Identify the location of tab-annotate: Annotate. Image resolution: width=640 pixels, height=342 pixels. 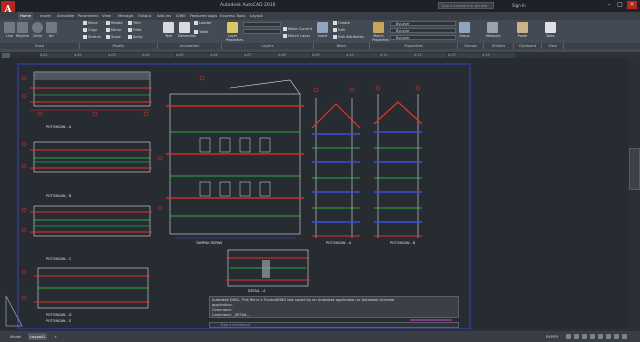
(65, 16).